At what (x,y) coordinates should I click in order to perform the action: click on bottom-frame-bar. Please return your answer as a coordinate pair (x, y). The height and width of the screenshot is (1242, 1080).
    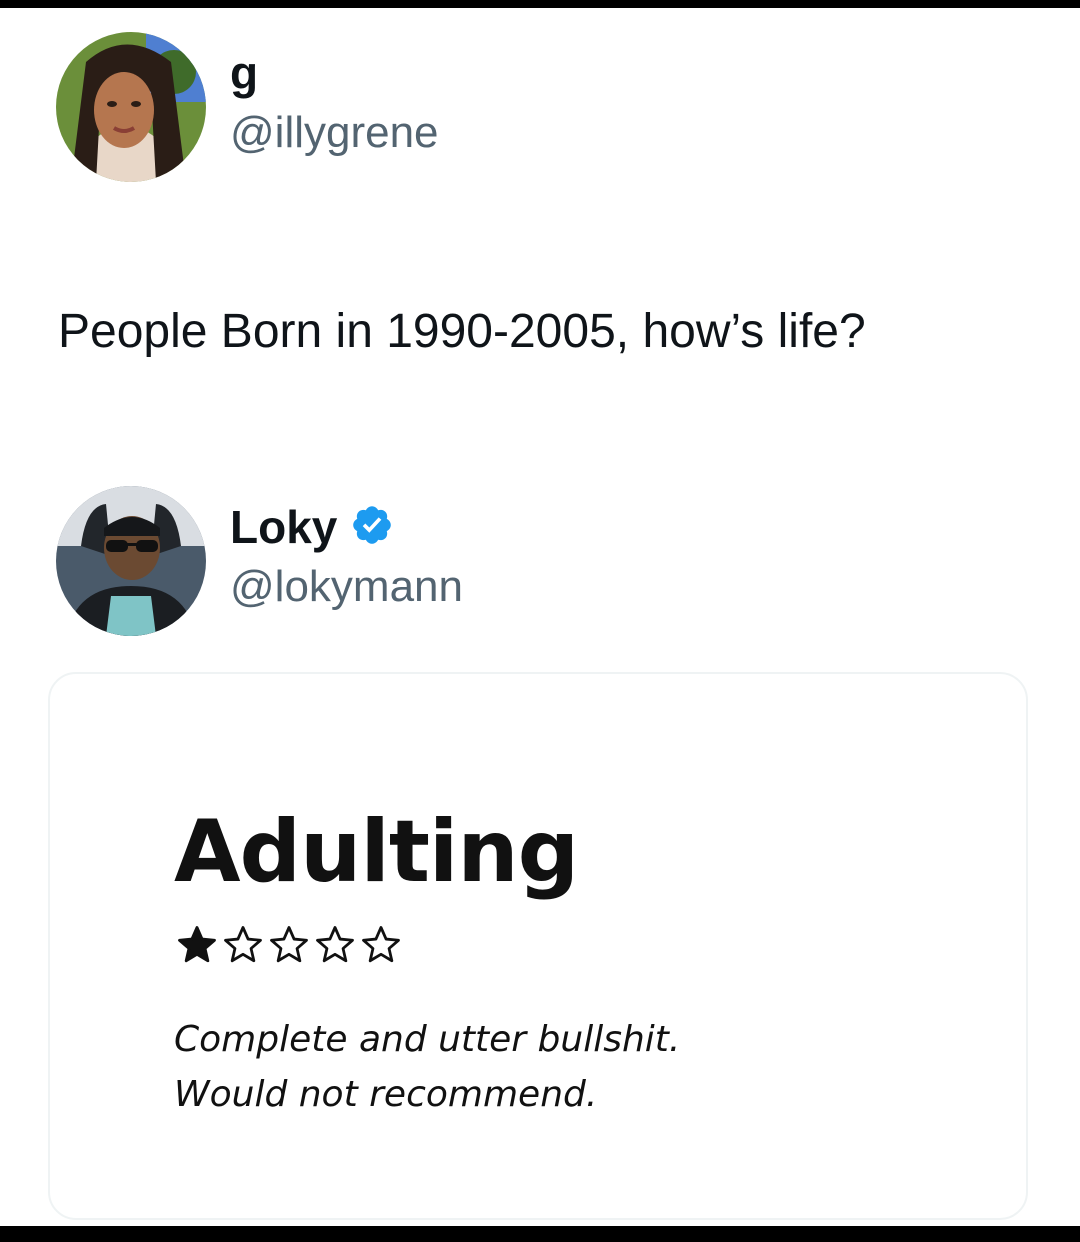
    Looking at the image, I should click on (540, 1234).